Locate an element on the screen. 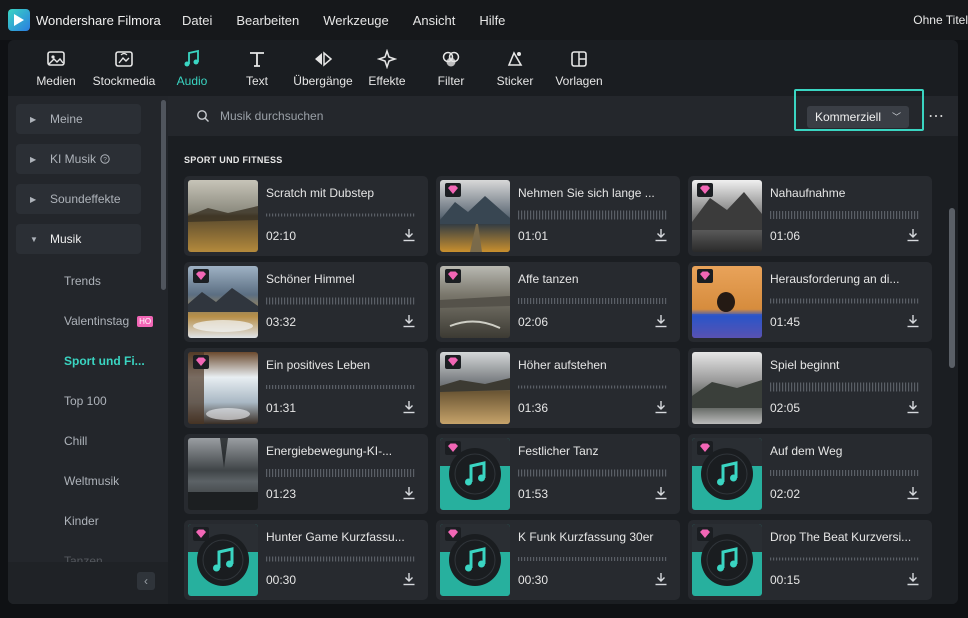  track-duration: 01:23 is located at coordinates (281, 494).